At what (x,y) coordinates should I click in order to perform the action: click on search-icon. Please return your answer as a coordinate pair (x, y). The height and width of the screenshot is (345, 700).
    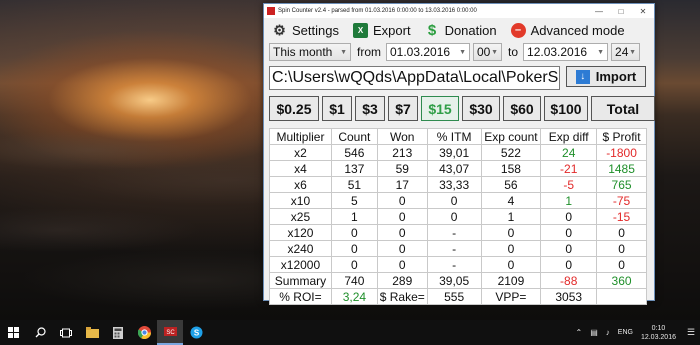
    Looking at the image, I should click on (40, 332).